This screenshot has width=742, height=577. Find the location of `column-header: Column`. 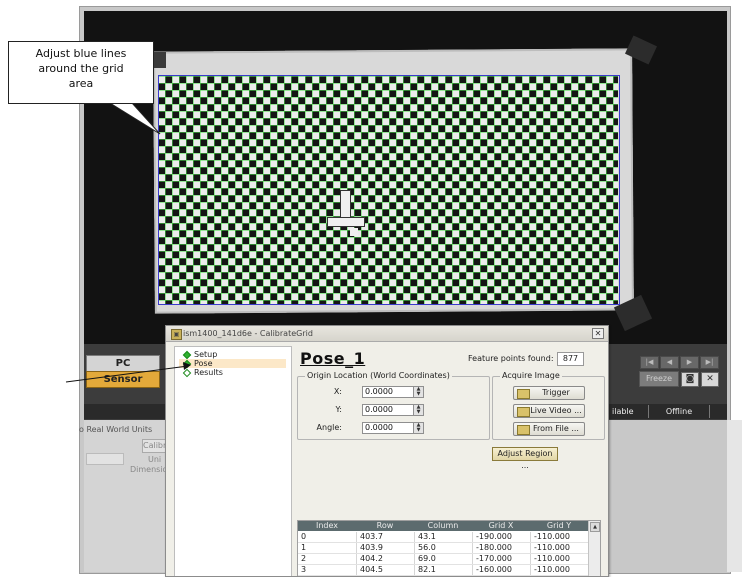

column-header: Column is located at coordinates (443, 526).